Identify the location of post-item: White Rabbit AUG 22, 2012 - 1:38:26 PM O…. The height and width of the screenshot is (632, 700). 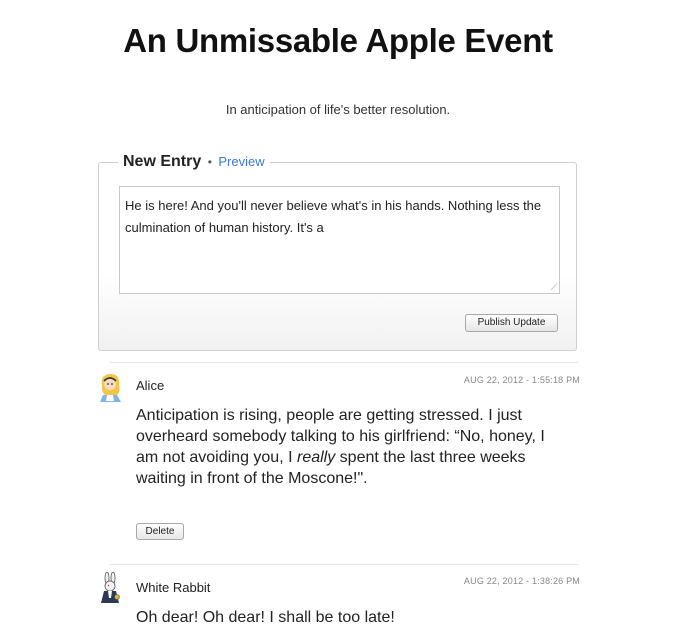
(338, 601).